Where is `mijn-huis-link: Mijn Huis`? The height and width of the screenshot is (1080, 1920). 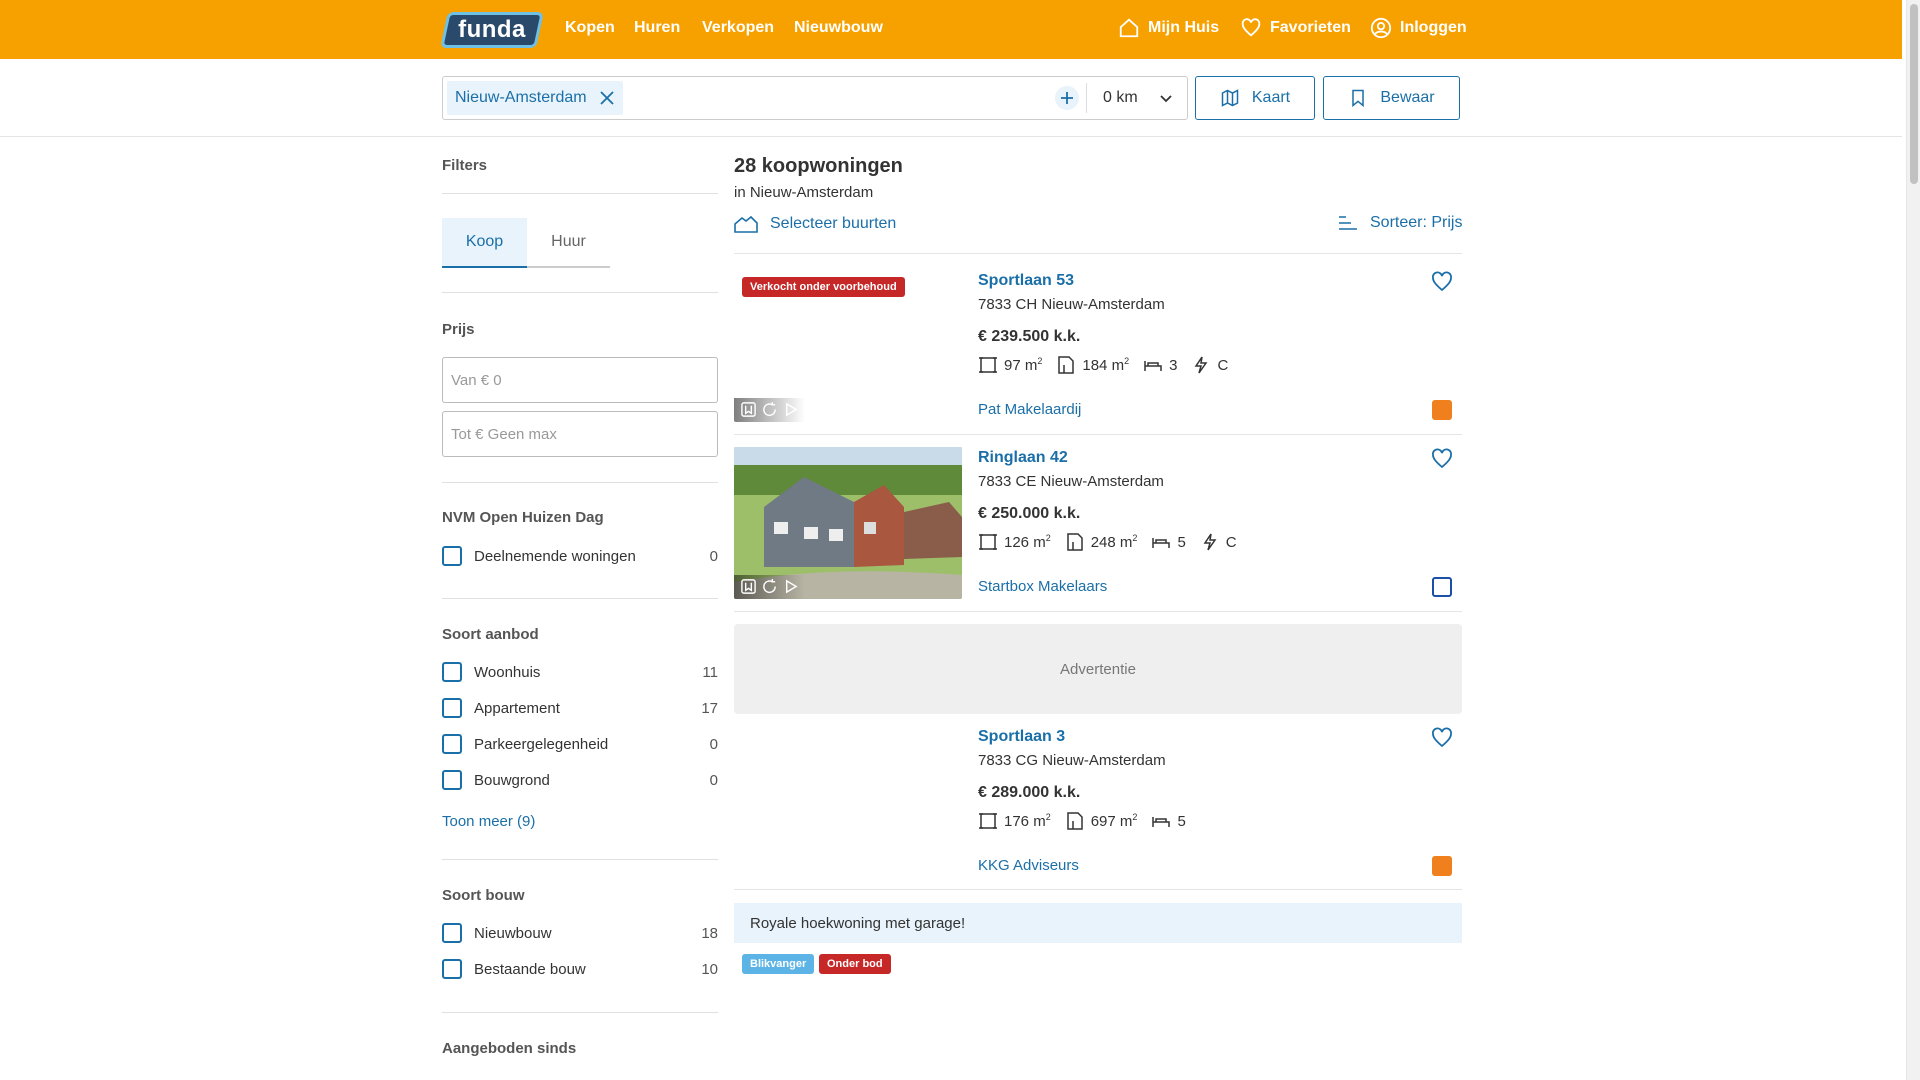
mijn-huis-link: Mijn Huis is located at coordinates (1168, 28).